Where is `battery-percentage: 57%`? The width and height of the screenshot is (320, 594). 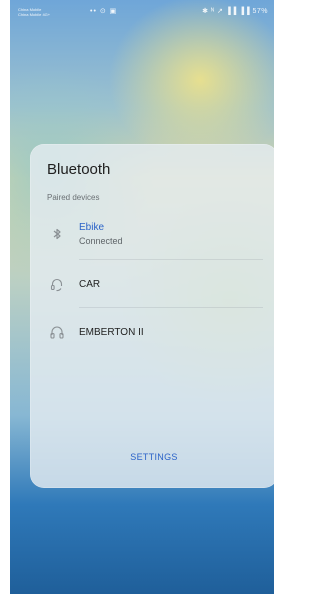 battery-percentage: 57% is located at coordinates (260, 11).